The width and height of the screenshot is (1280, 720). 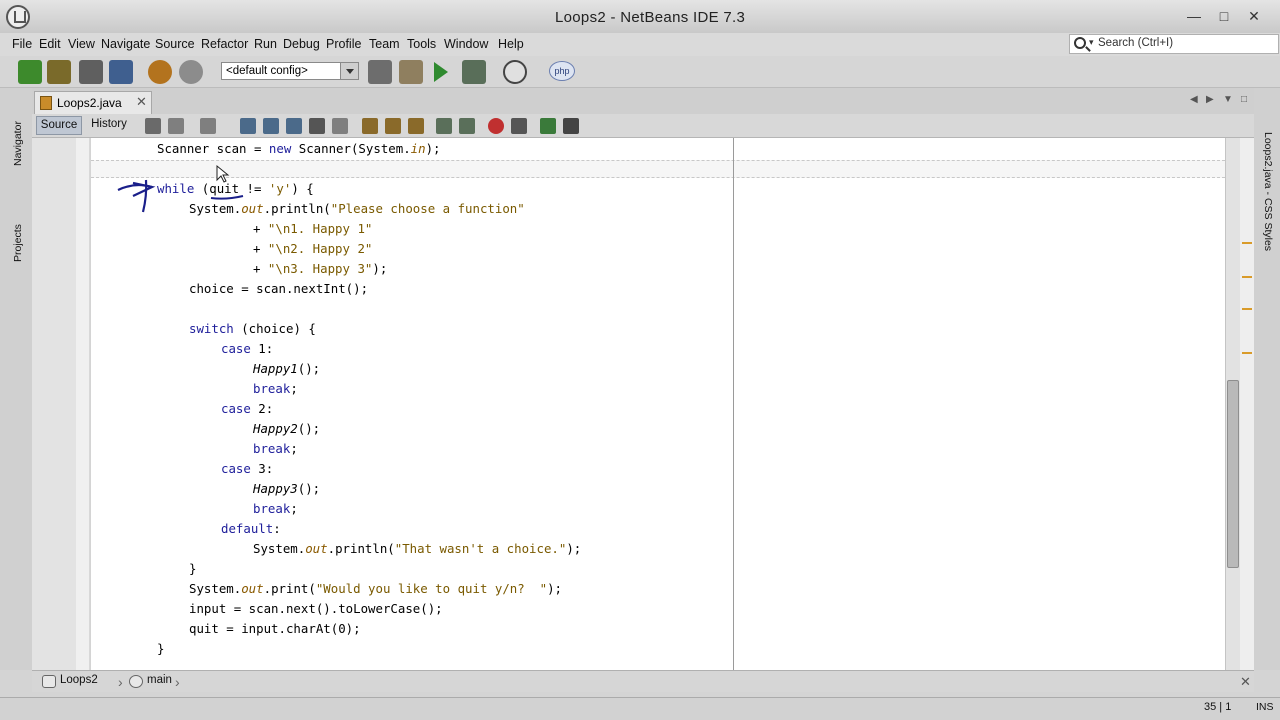 What do you see at coordinates (235, 188) in the screenshot?
I see `code-line-3: while (quit != 'y') {` at bounding box center [235, 188].